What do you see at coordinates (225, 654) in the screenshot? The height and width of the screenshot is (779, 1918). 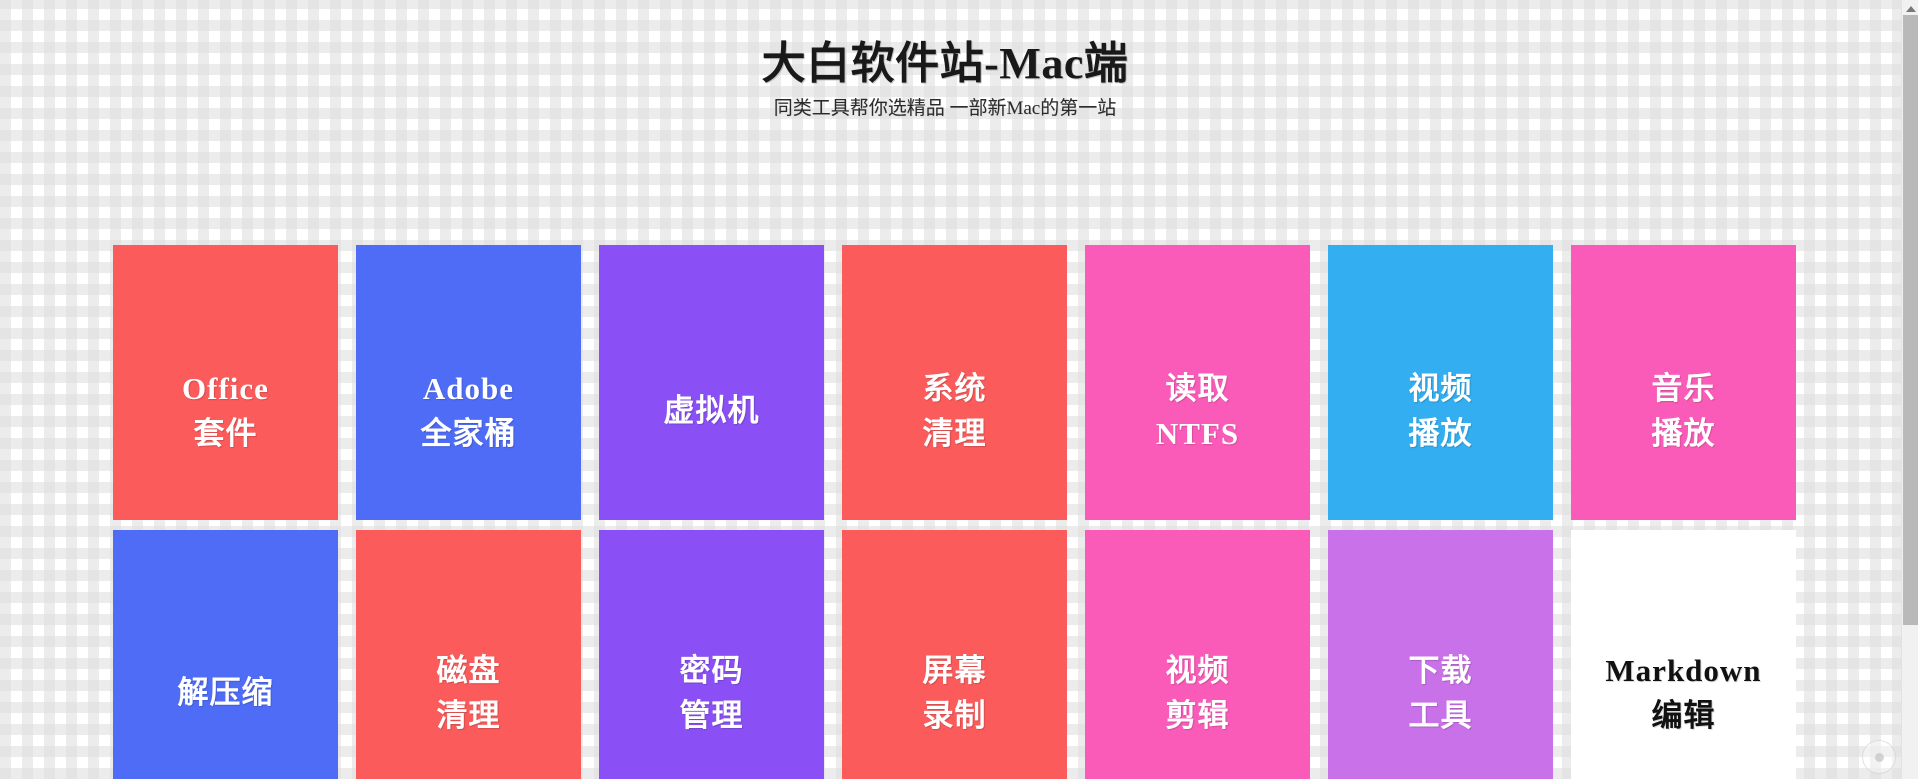 I see `category-tile: 解压缩` at bounding box center [225, 654].